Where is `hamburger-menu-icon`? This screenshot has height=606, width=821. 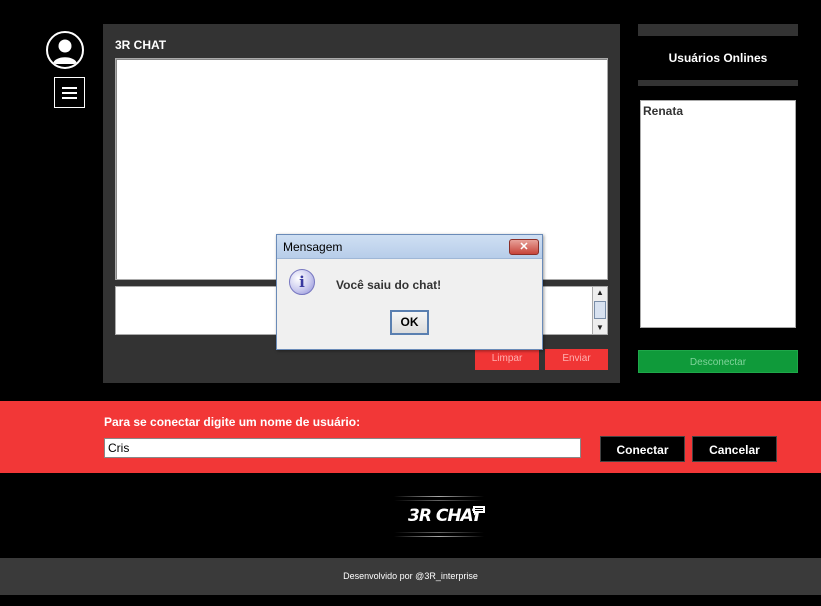
hamburger-menu-icon is located at coordinates (69, 92).